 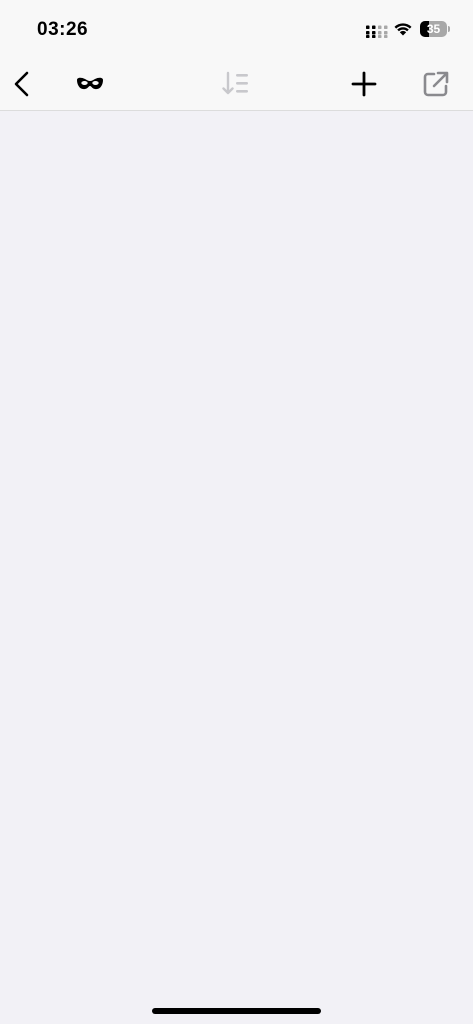 I want to click on incognito-button, so click(x=90, y=84).